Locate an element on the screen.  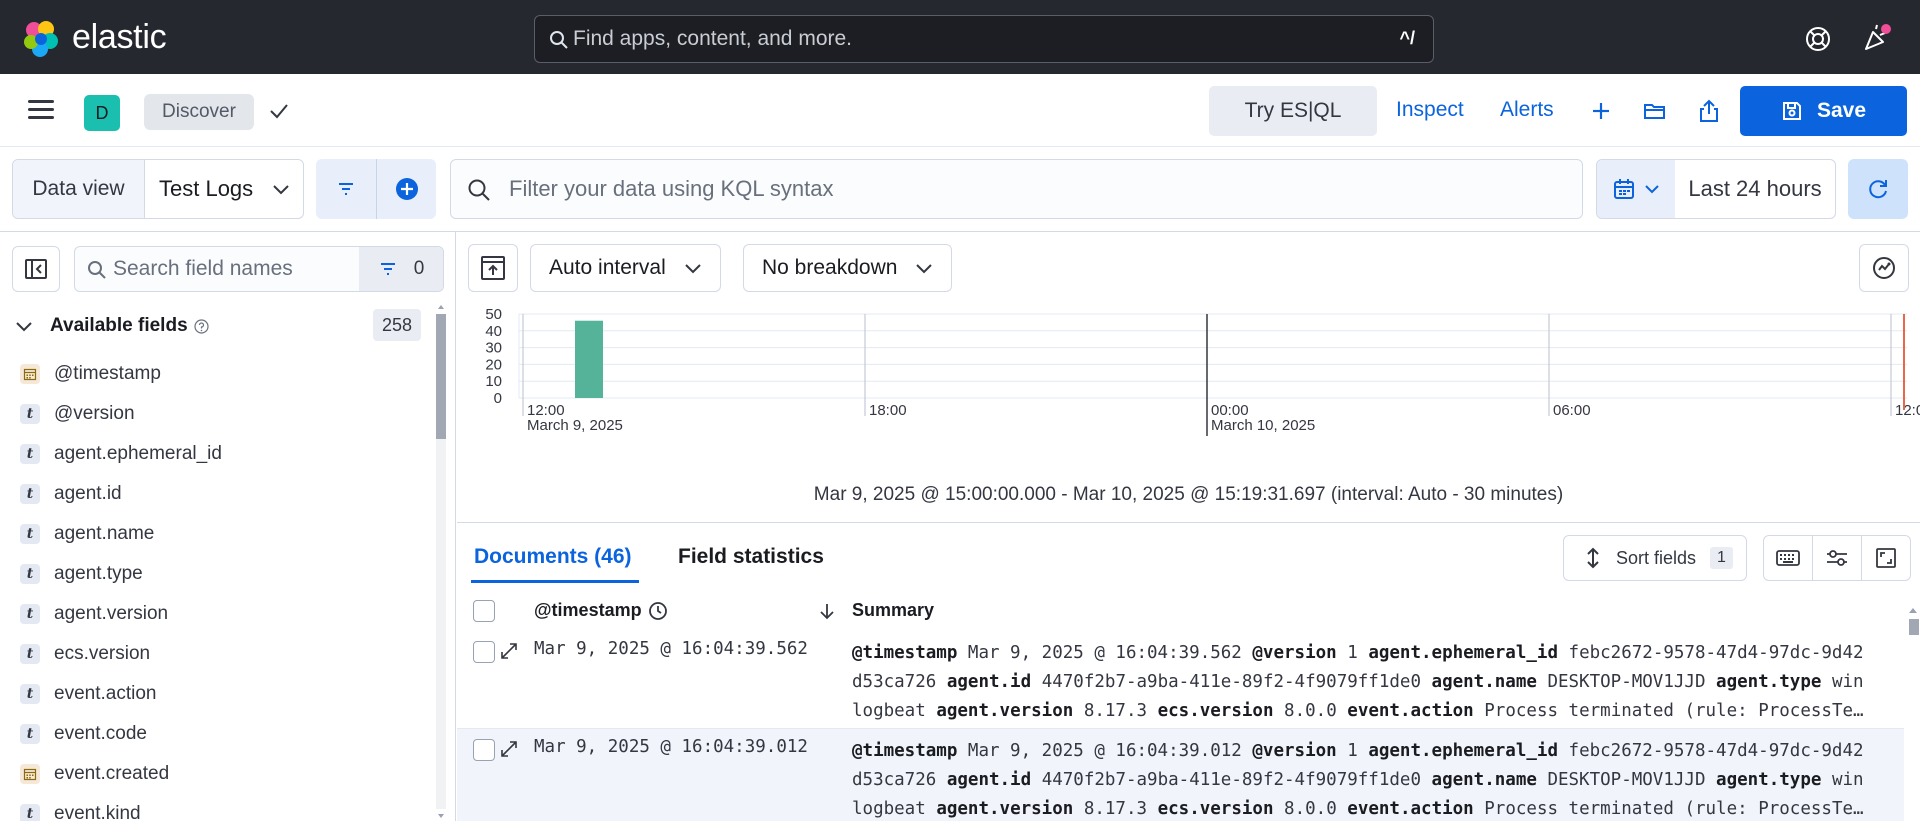
global-search: ^/ is located at coordinates (984, 39).